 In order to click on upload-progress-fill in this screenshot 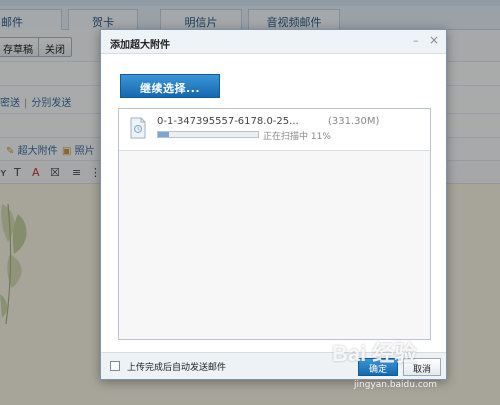, I will do `click(163, 134)`.